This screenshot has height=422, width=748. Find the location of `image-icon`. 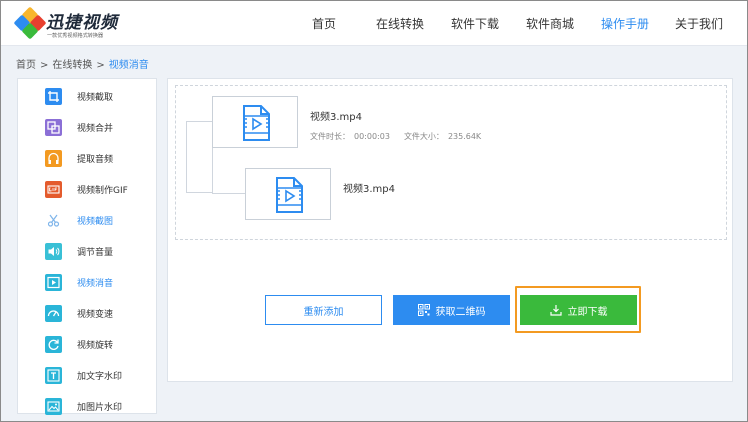

image-icon is located at coordinates (53, 406).